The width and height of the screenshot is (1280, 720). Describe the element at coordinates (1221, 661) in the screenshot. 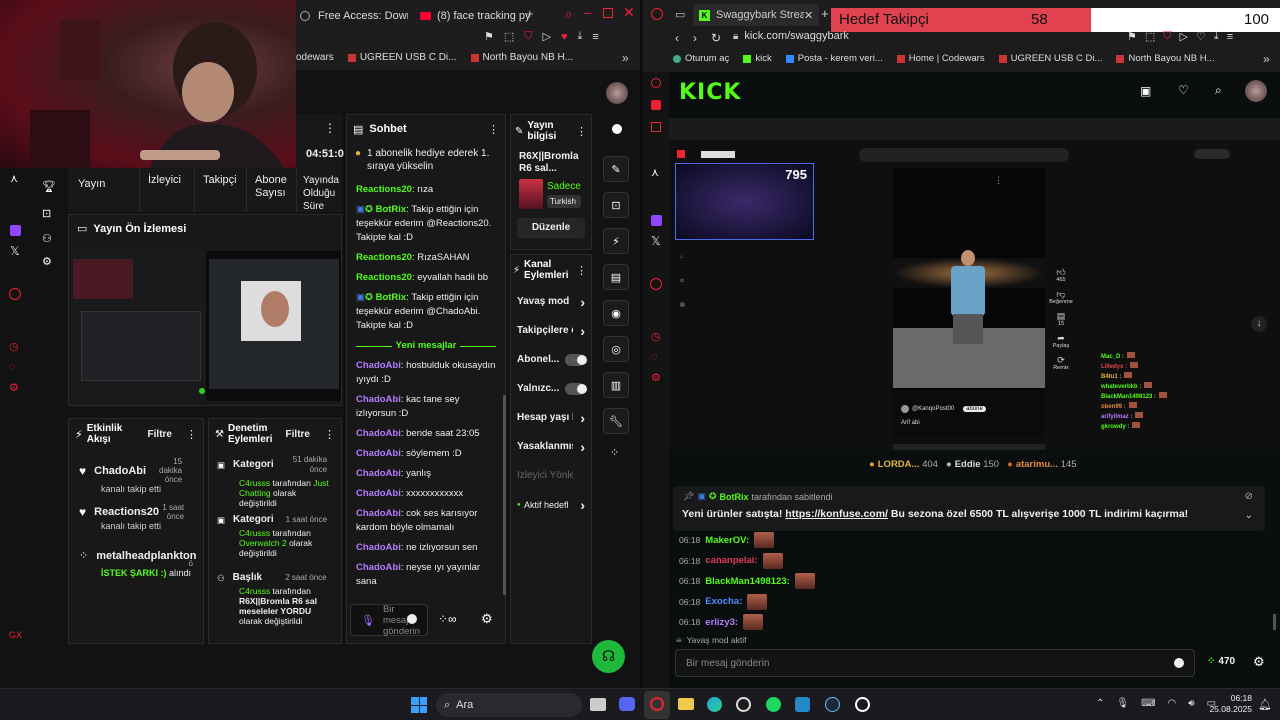

I see `channel-points: ⁘ 470` at that location.